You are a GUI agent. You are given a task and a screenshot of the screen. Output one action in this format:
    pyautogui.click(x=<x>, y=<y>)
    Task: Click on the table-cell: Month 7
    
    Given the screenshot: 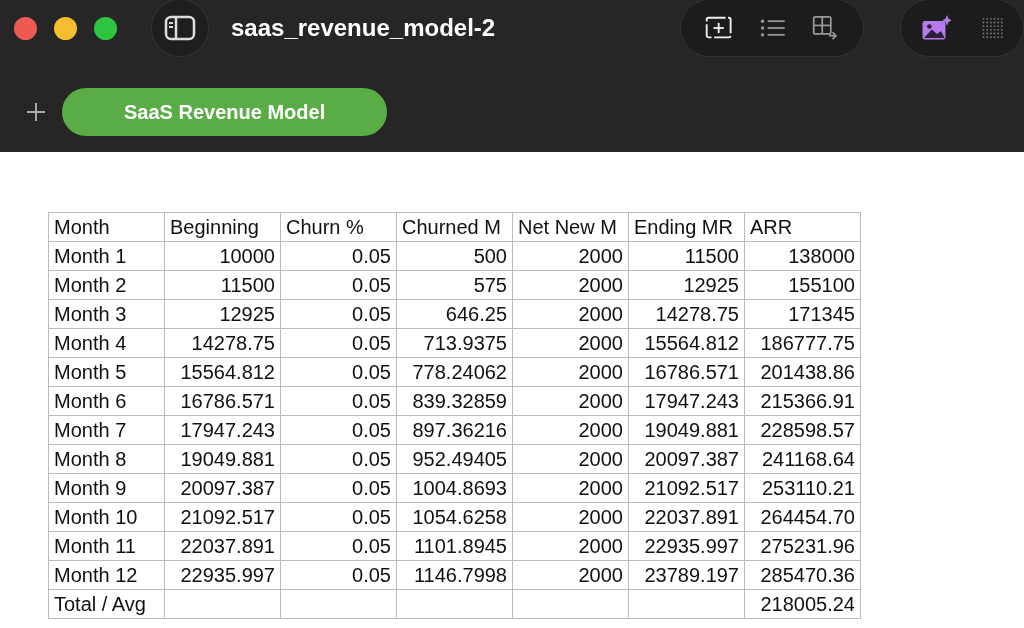 What is the action you would take?
    pyautogui.click(x=106, y=430)
    